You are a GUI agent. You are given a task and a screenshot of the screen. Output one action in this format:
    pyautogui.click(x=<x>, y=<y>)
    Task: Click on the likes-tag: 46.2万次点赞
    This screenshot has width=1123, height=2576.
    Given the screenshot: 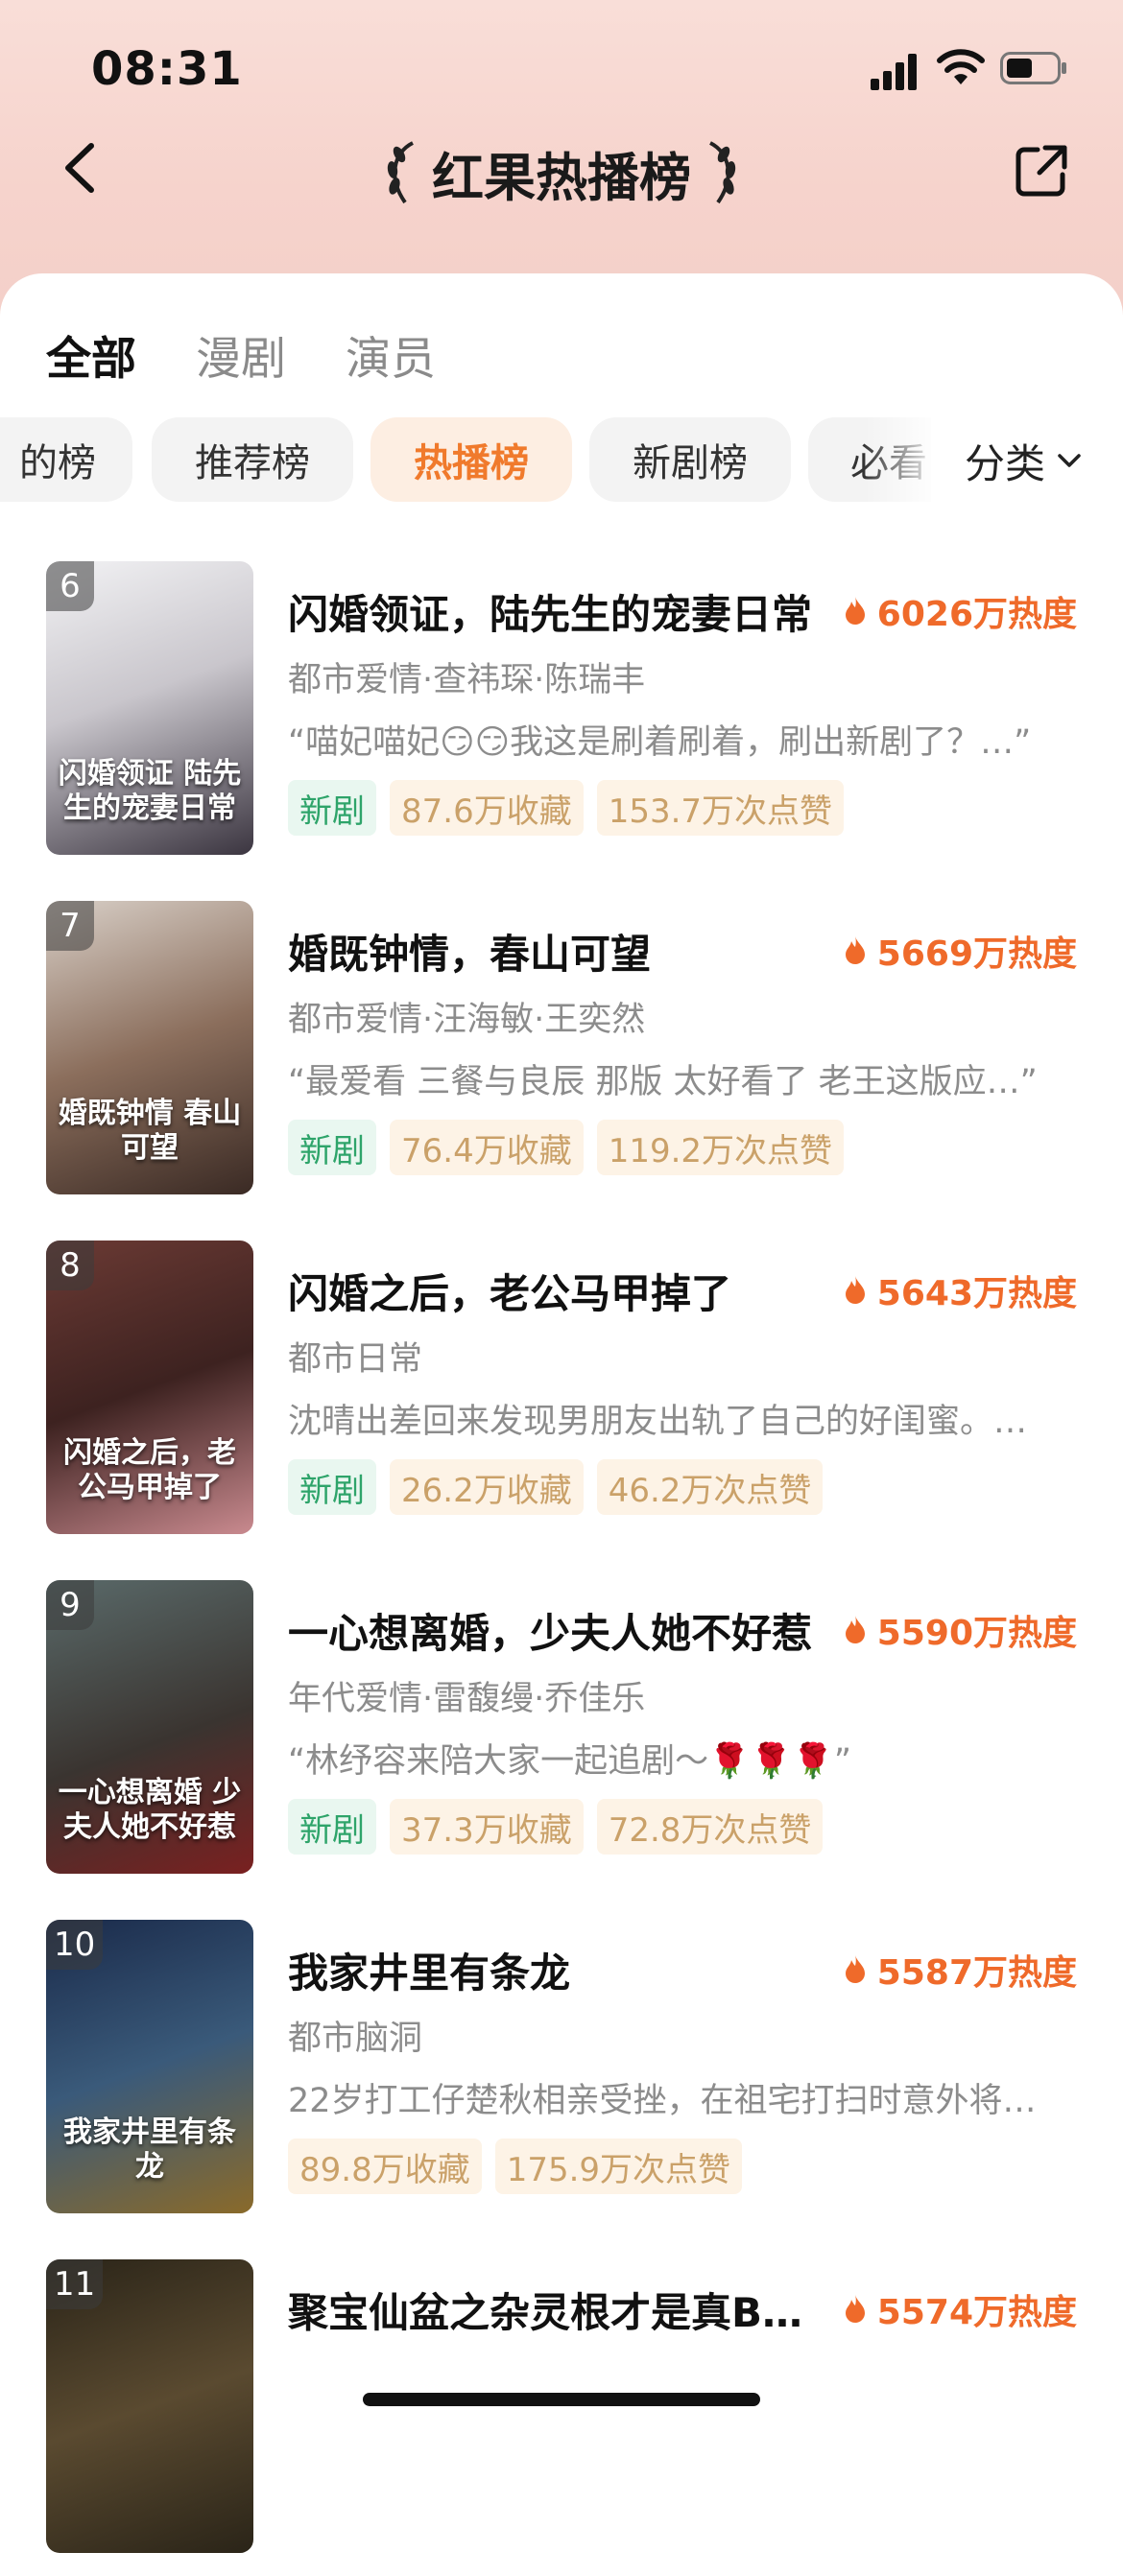 What is the action you would take?
    pyautogui.click(x=710, y=1487)
    